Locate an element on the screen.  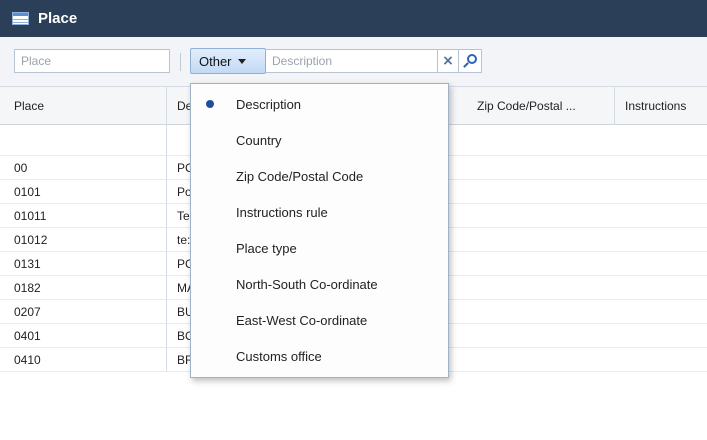
menu-item-instructions-rule: Instructions rule is located at coordinates (319, 212).